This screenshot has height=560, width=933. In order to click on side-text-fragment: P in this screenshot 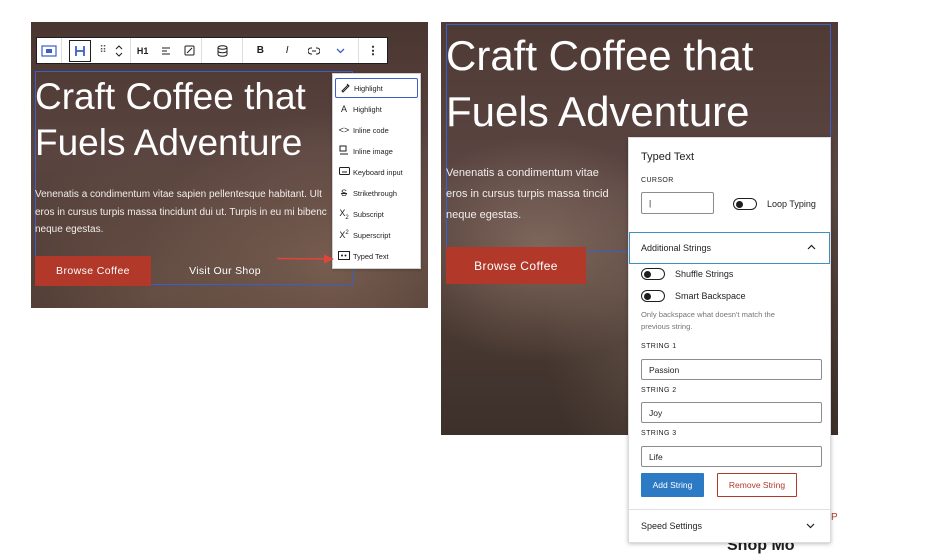, I will do `click(834, 517)`.